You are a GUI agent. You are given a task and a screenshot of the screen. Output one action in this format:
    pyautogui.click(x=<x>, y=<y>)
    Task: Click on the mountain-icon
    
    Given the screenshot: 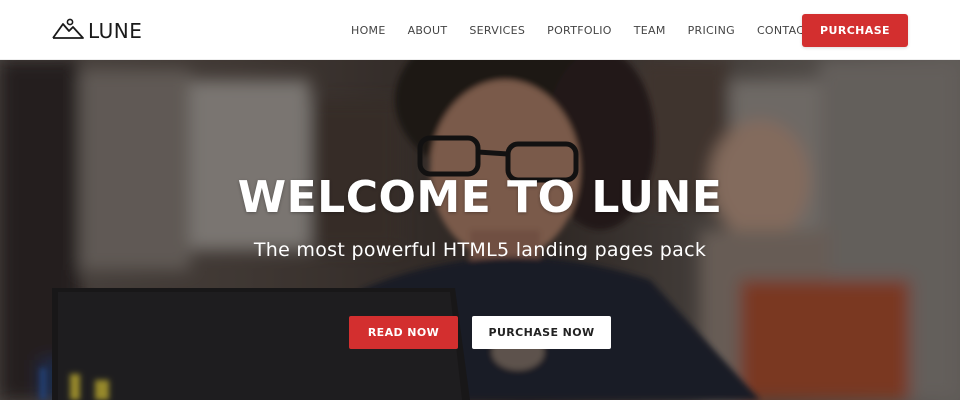 What is the action you would take?
    pyautogui.click(x=70, y=31)
    